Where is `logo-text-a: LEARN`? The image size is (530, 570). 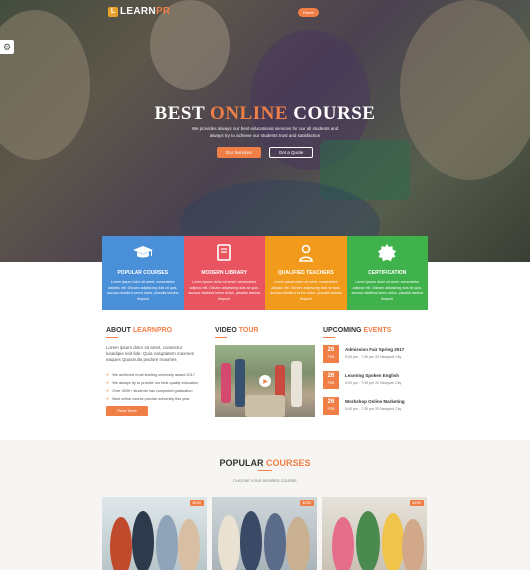 logo-text-a: LEARN is located at coordinates (138, 11).